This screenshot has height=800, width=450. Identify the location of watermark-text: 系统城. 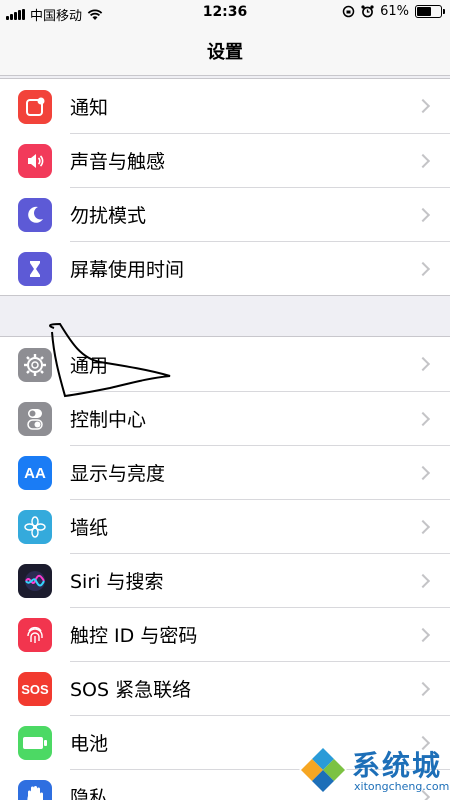
(397, 765).